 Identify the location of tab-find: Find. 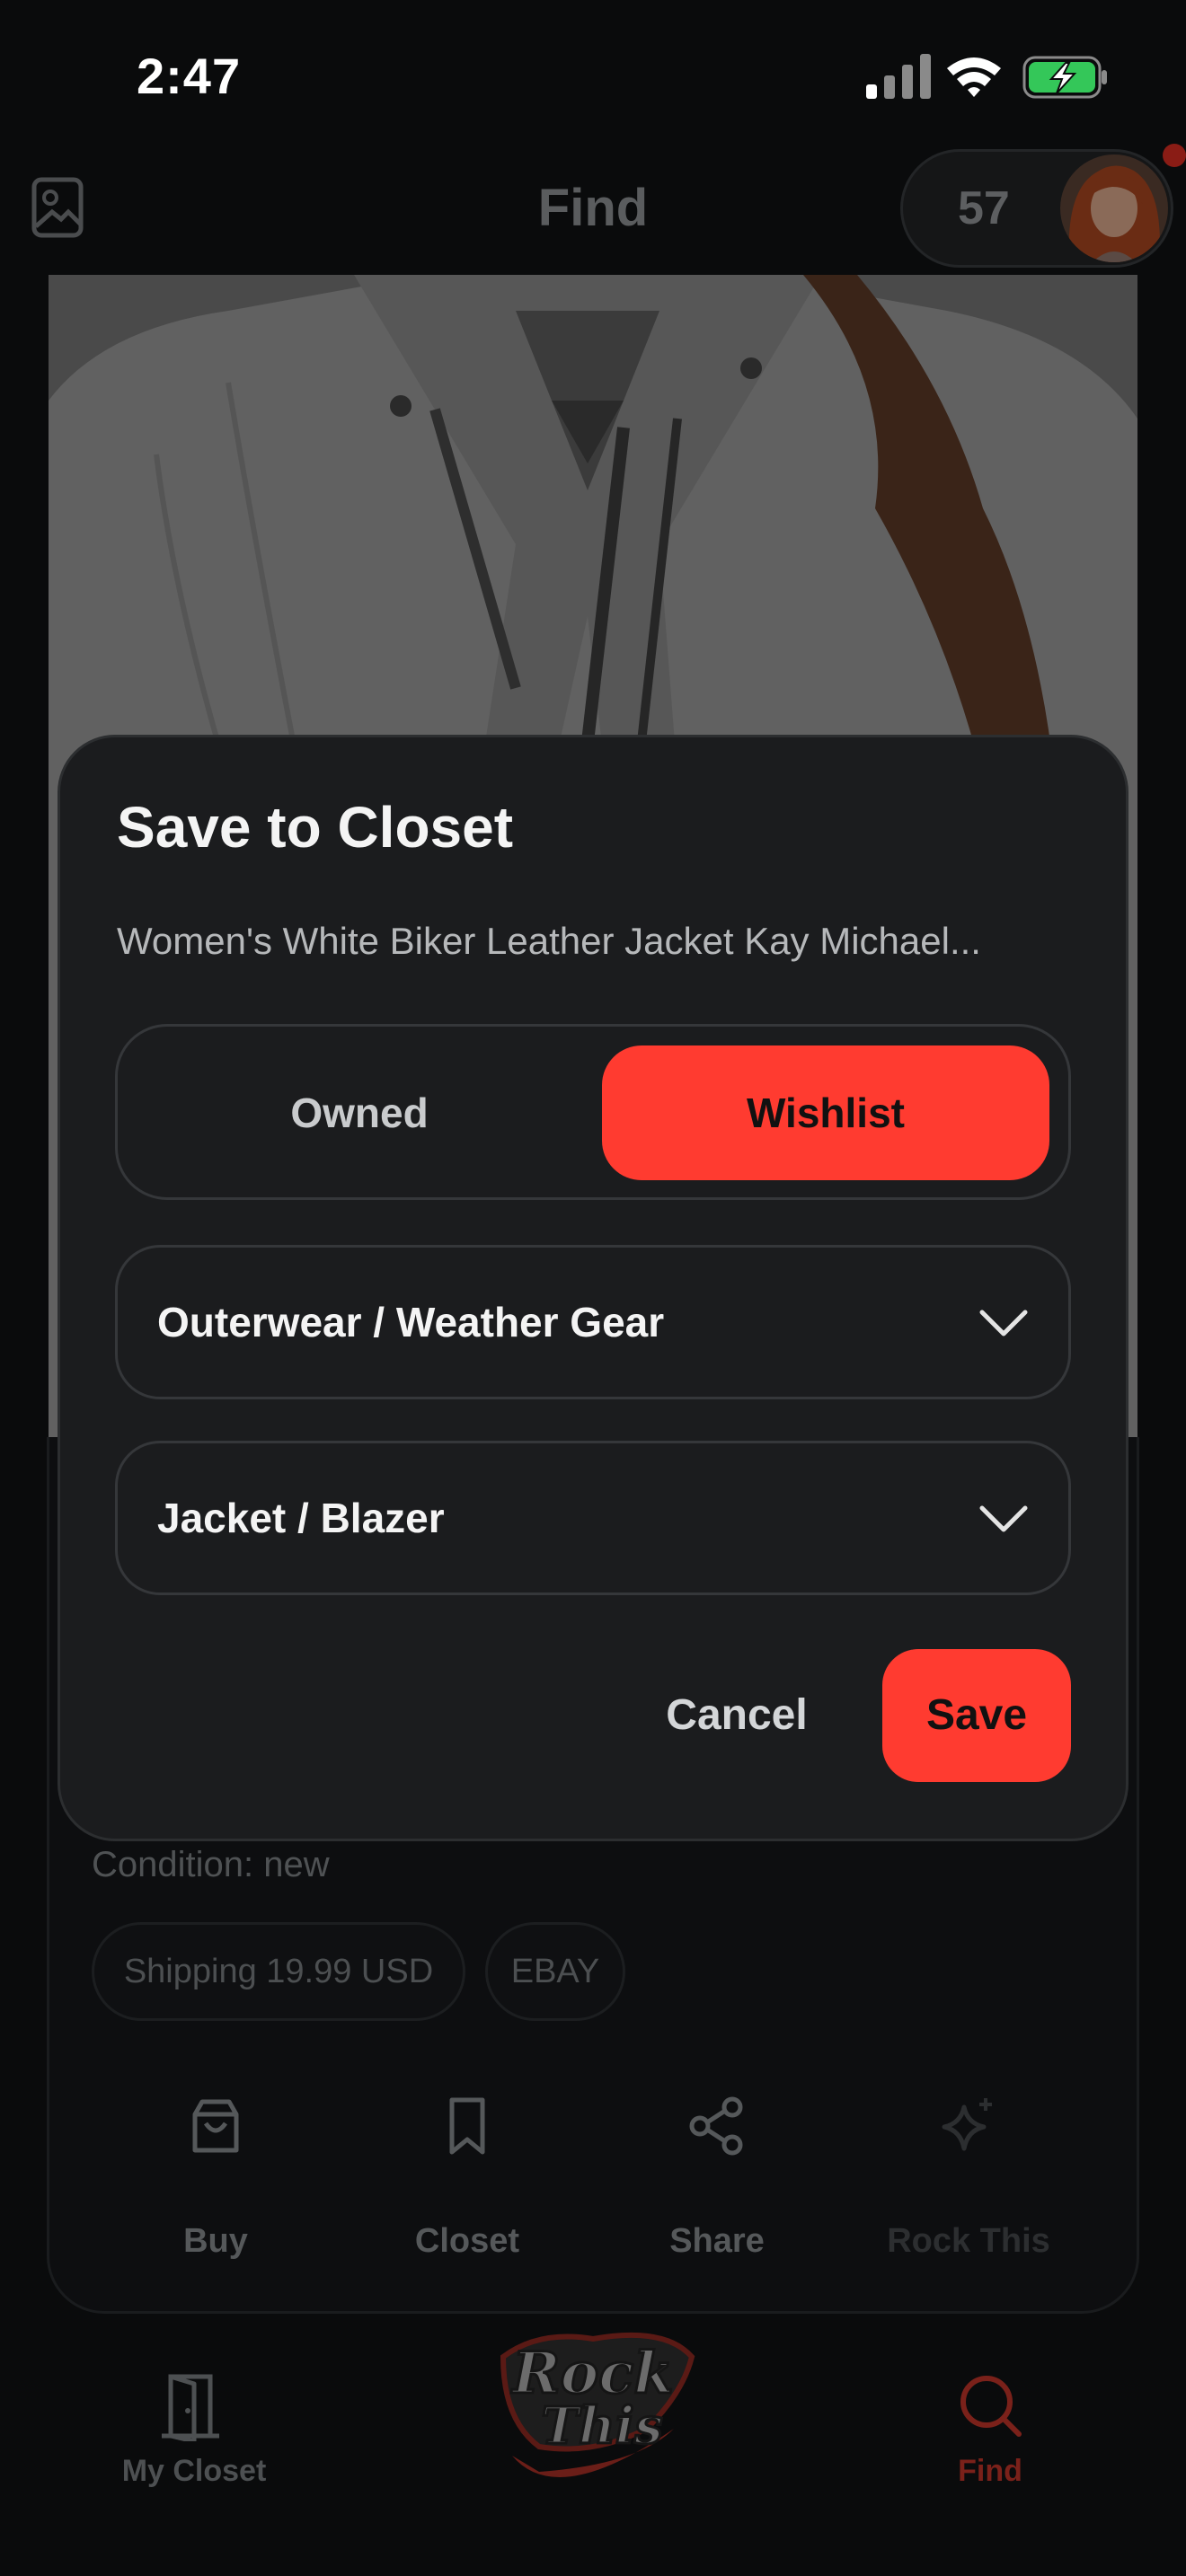
(990, 2429).